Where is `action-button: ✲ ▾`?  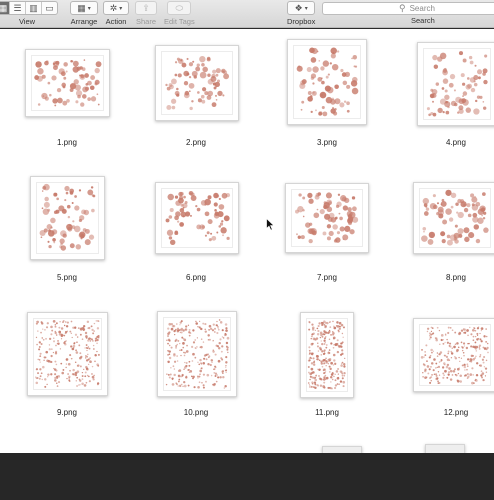 action-button: ✲ ▾ is located at coordinates (116, 8).